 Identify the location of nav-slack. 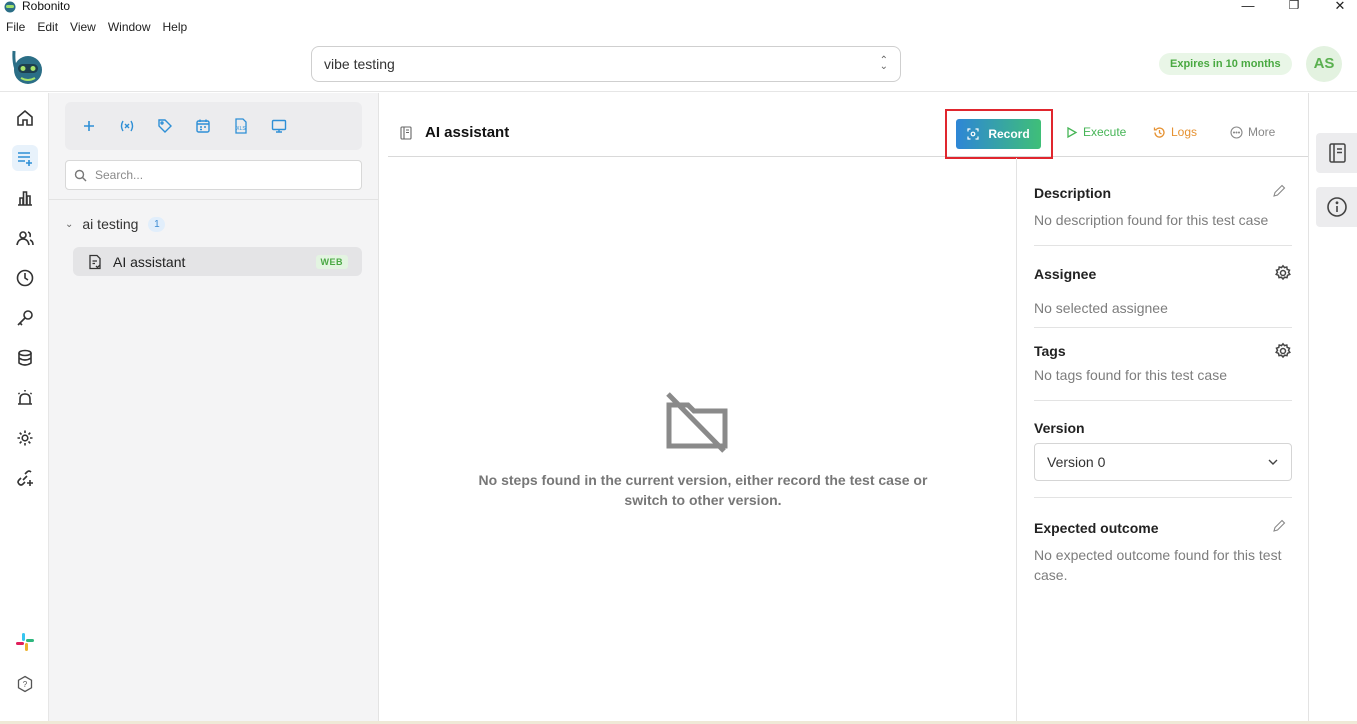
(25, 642).